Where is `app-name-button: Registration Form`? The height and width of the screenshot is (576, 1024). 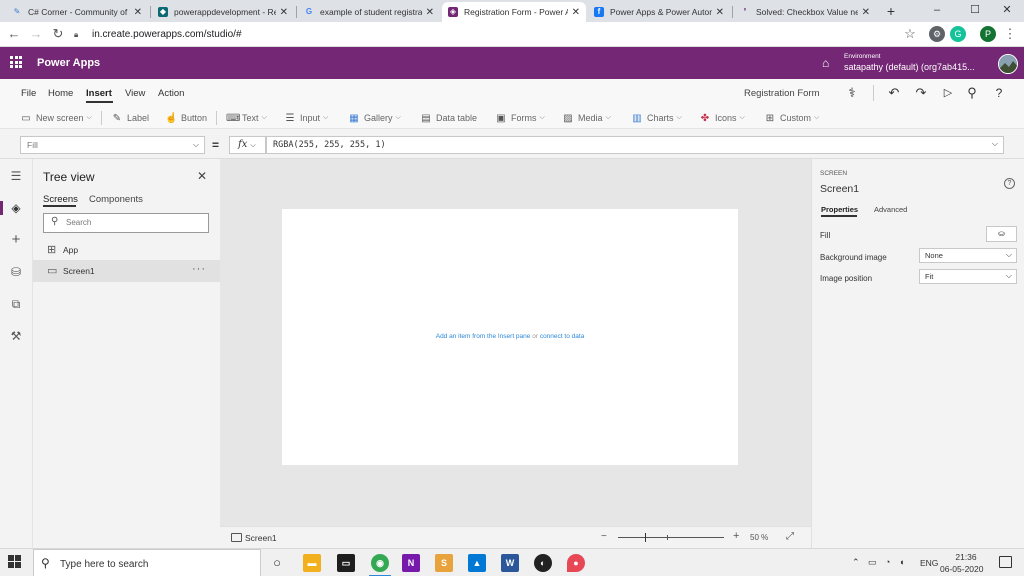
app-name-button: Registration Form is located at coordinates (782, 93).